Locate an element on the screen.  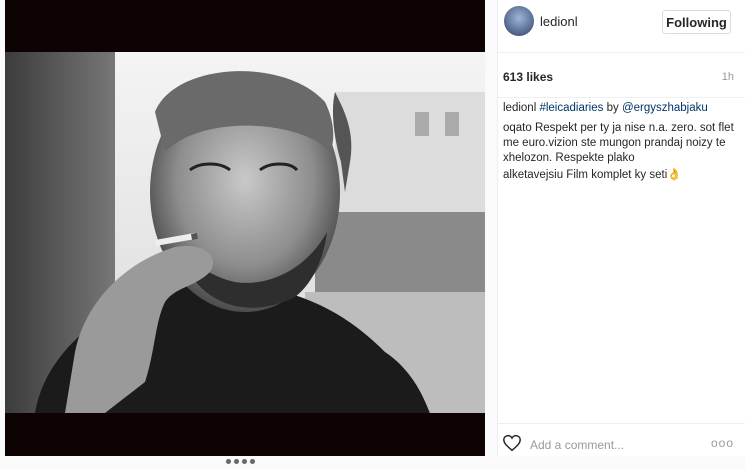
caption-by: by is located at coordinates (612, 108).